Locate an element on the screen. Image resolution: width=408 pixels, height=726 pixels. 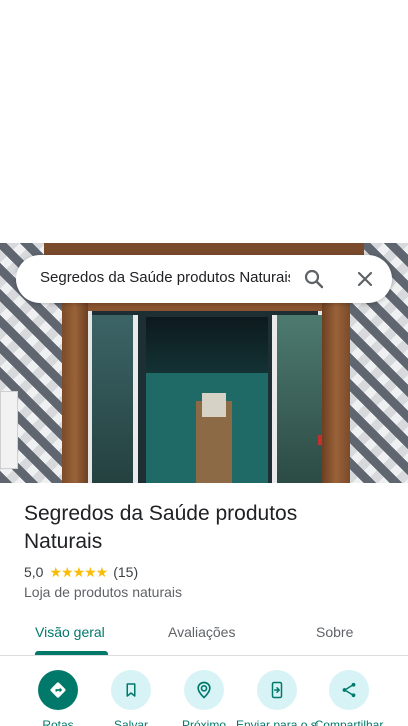
nearby-icon is located at coordinates (204, 690).